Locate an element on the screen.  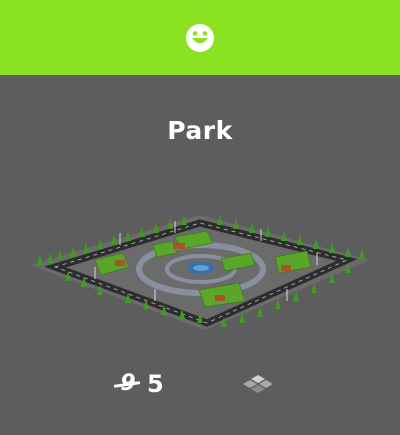
currency-icon: 9 is located at coordinates (128, 384).